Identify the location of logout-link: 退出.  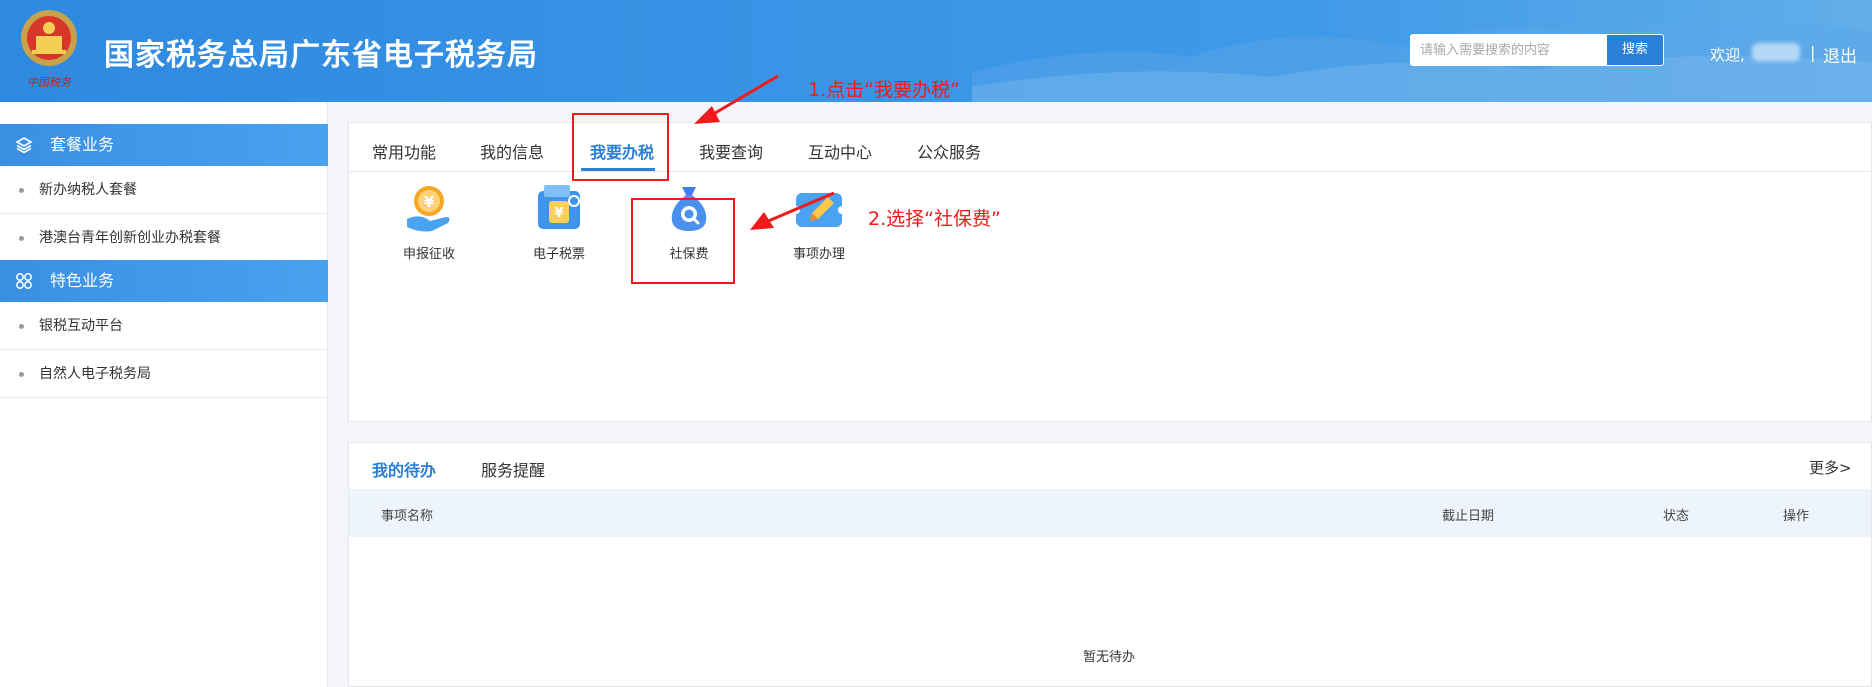
(1840, 54).